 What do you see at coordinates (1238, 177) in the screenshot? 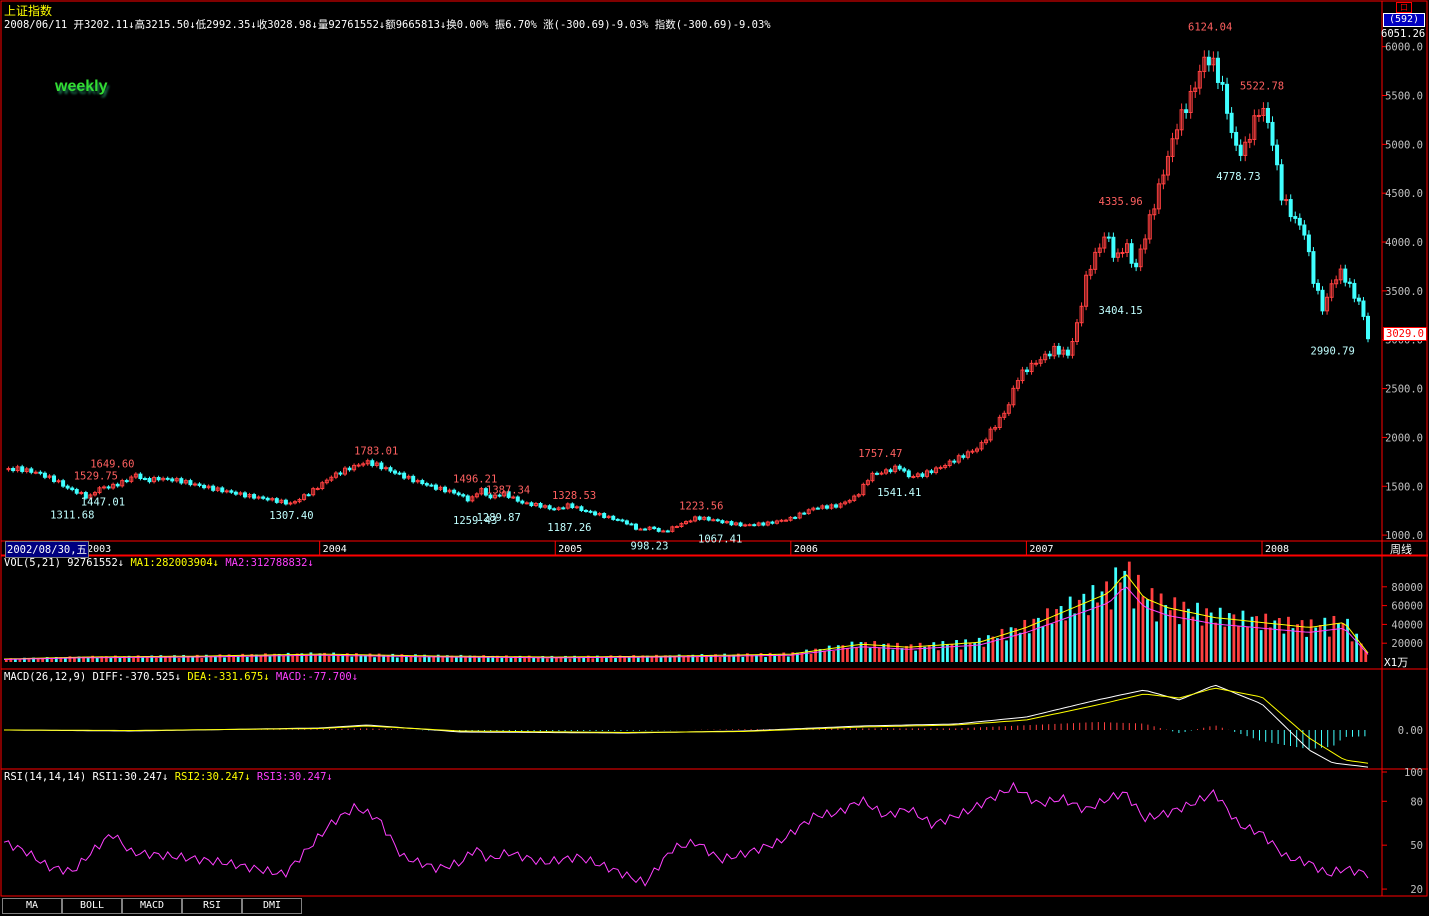
I see `price-annotation: 4778.73` at bounding box center [1238, 177].